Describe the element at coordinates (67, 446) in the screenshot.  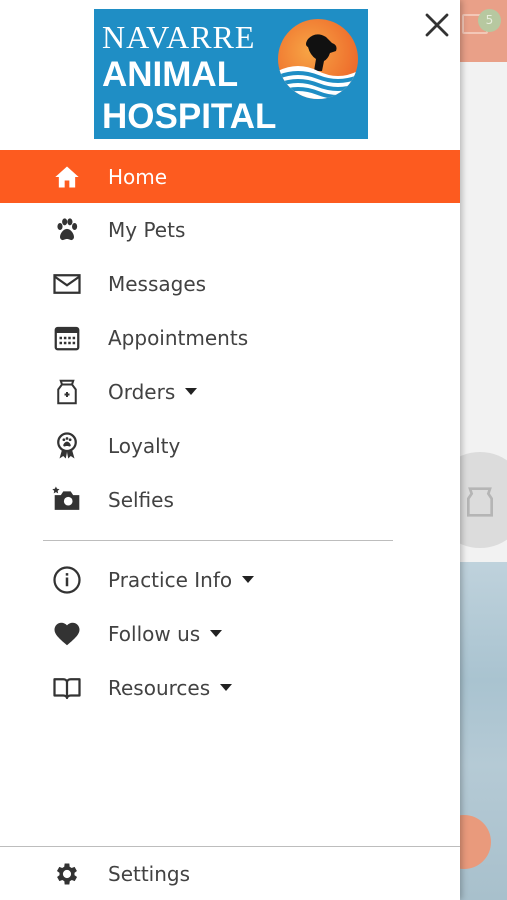
I see `paw-ribbon-icon` at that location.